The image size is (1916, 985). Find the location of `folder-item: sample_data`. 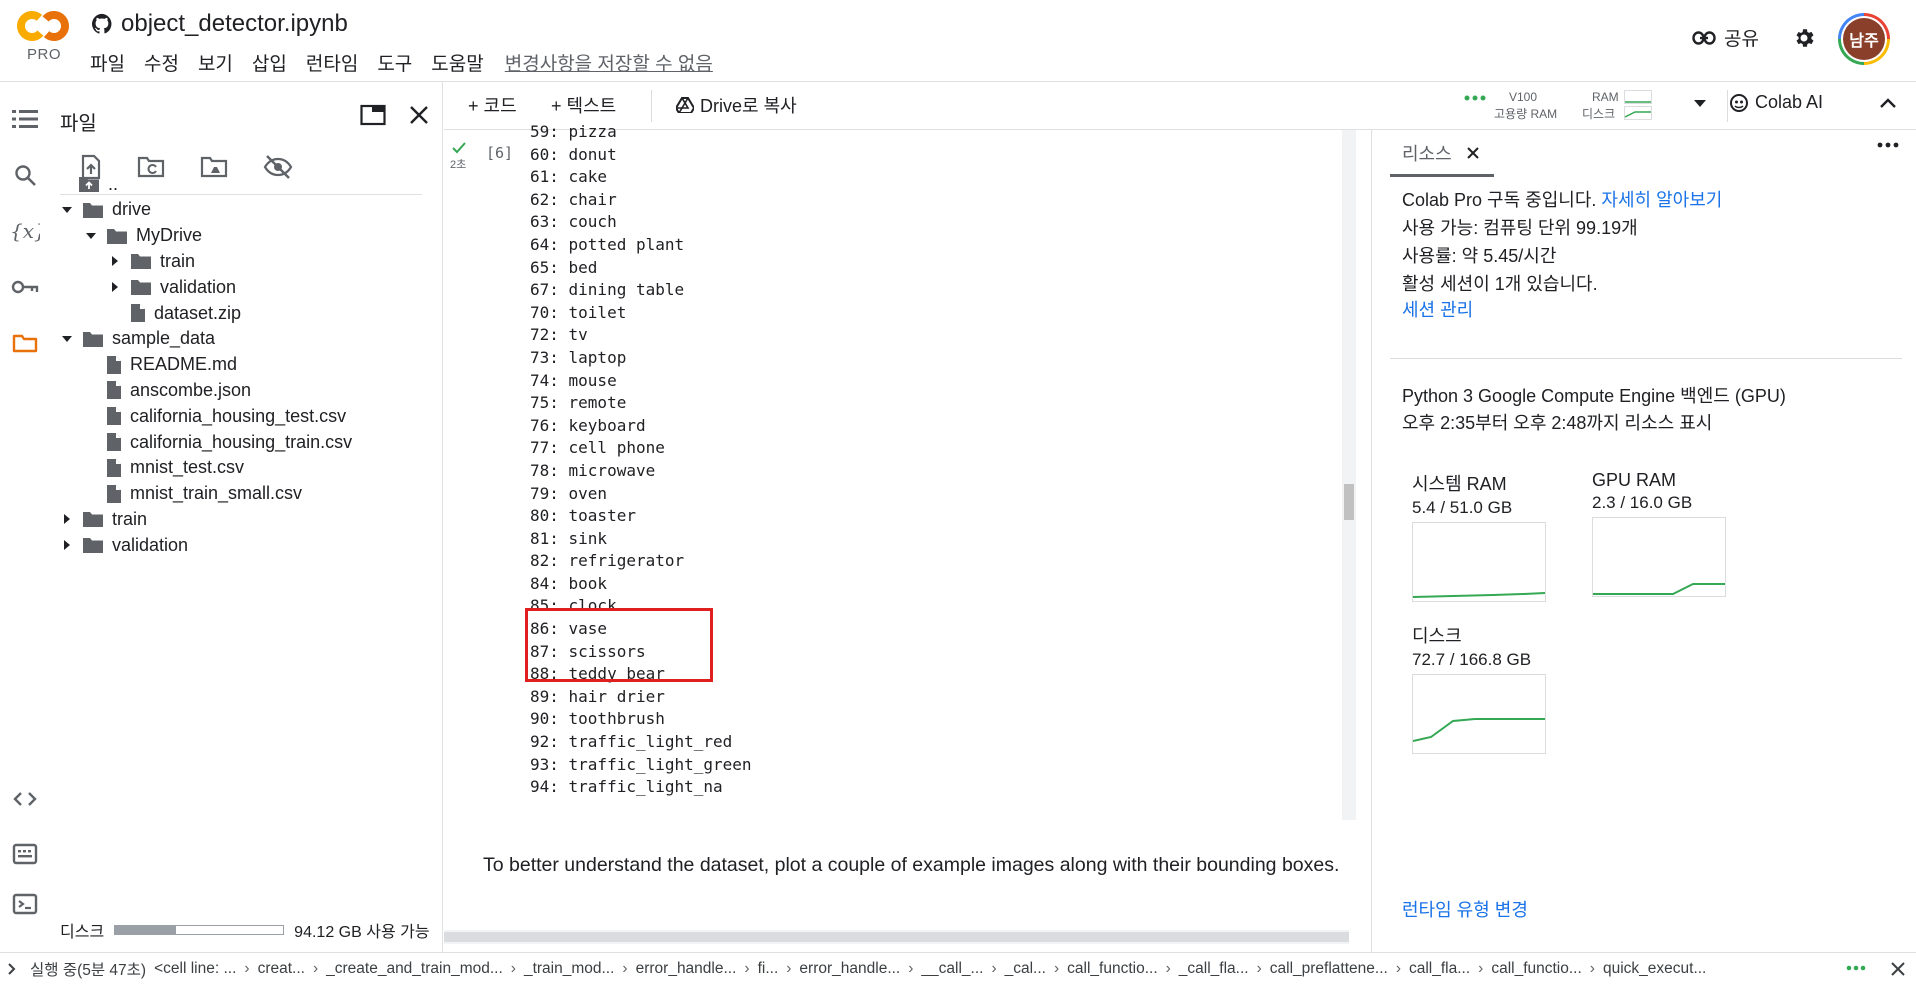

folder-item: sample_data is located at coordinates (137, 339).